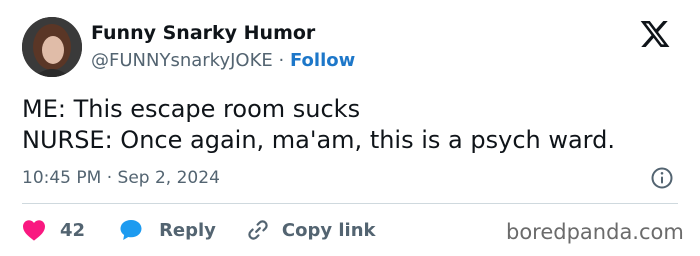  I want to click on info-icon, so click(662, 178).